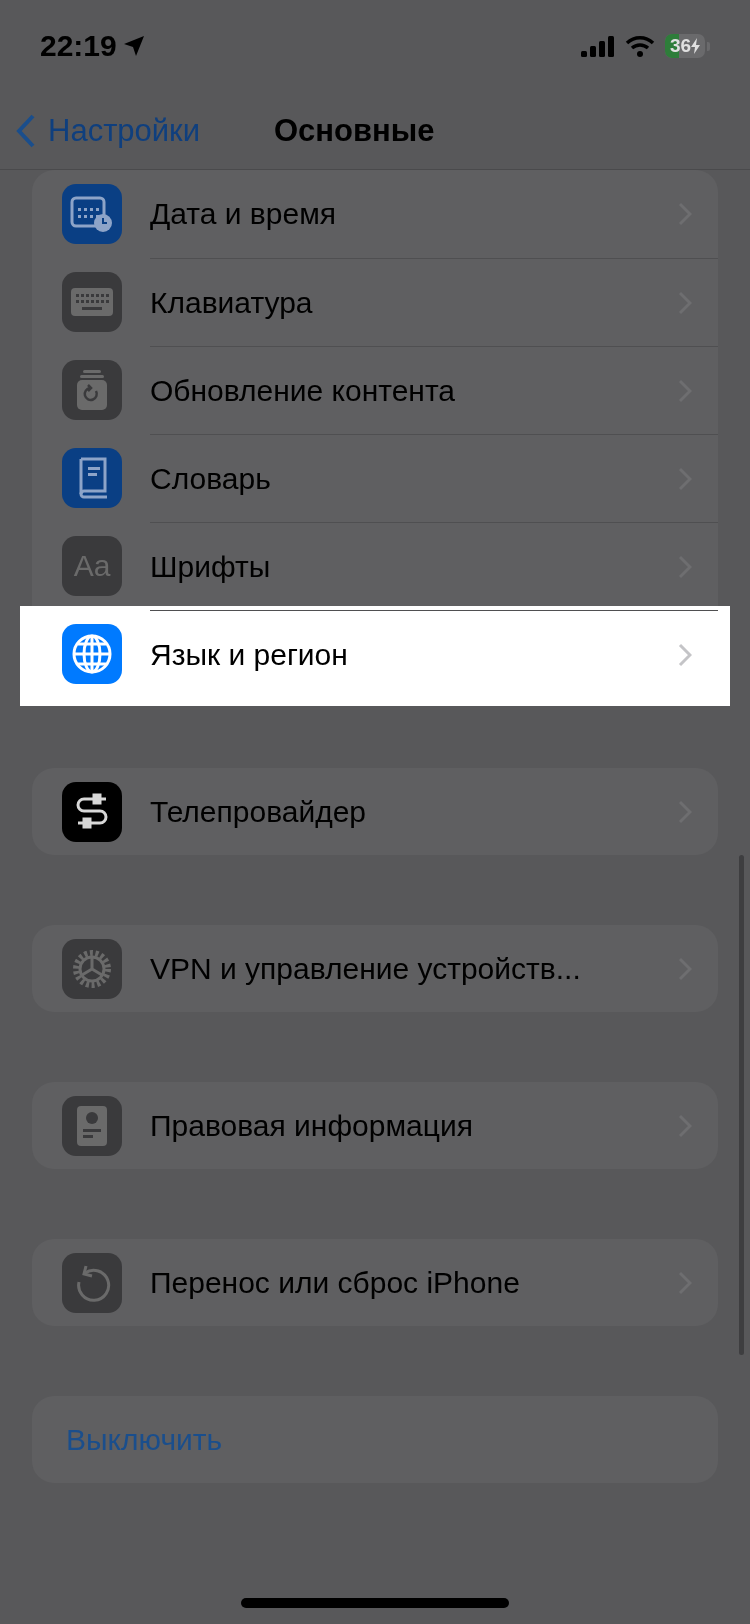  Describe the element at coordinates (133, 46) in the screenshot. I see `location-arrow-icon` at that location.